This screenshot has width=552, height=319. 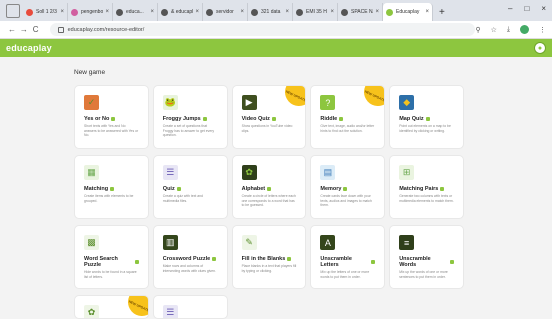 I want to click on game-name-text: Quiz, so click(x=168, y=189).